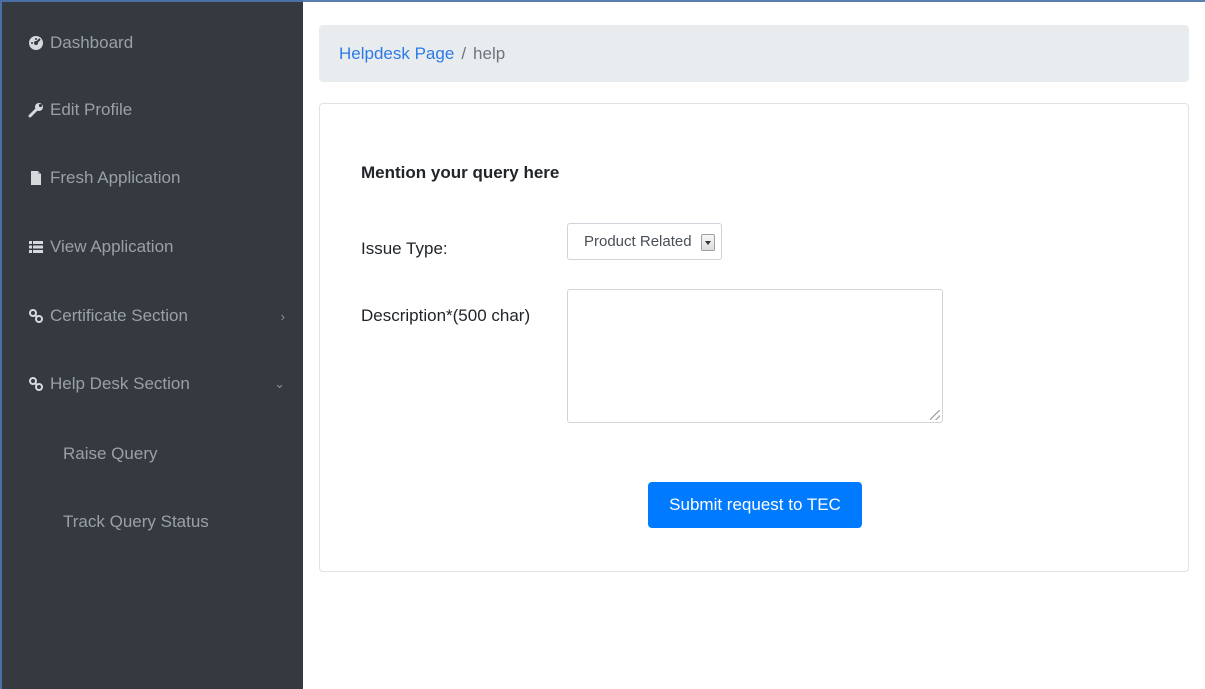 The width and height of the screenshot is (1205, 689). Describe the element at coordinates (36, 178) in the screenshot. I see `file-icon` at that location.